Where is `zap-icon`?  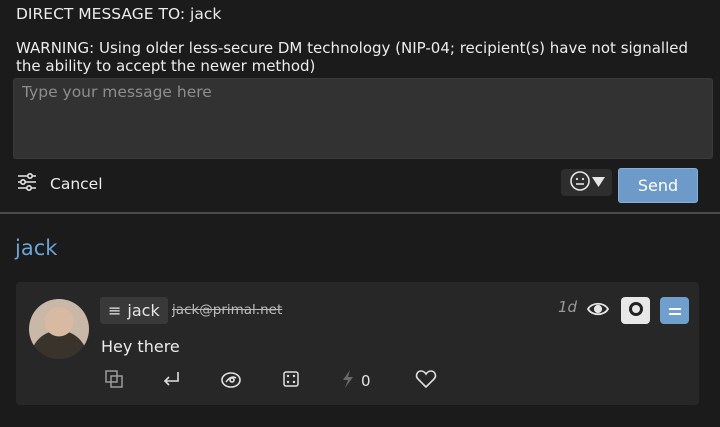 zap-icon is located at coordinates (348, 381).